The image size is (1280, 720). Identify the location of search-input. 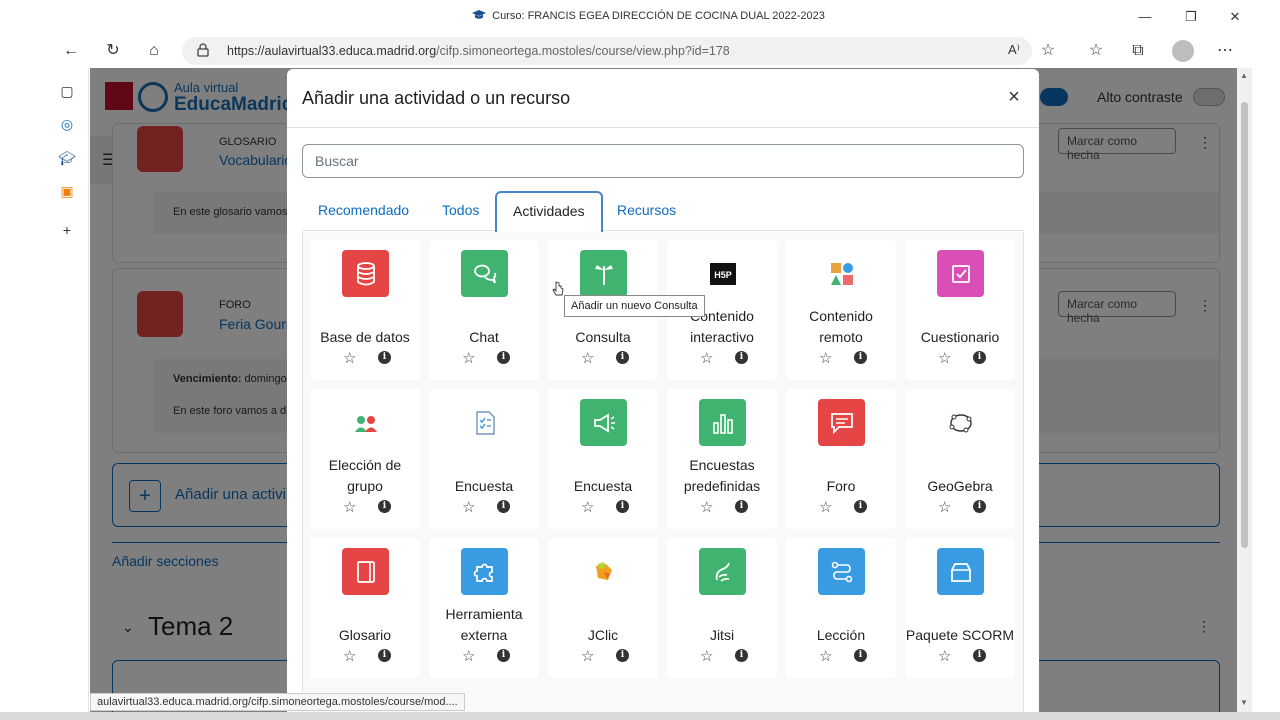
(663, 161).